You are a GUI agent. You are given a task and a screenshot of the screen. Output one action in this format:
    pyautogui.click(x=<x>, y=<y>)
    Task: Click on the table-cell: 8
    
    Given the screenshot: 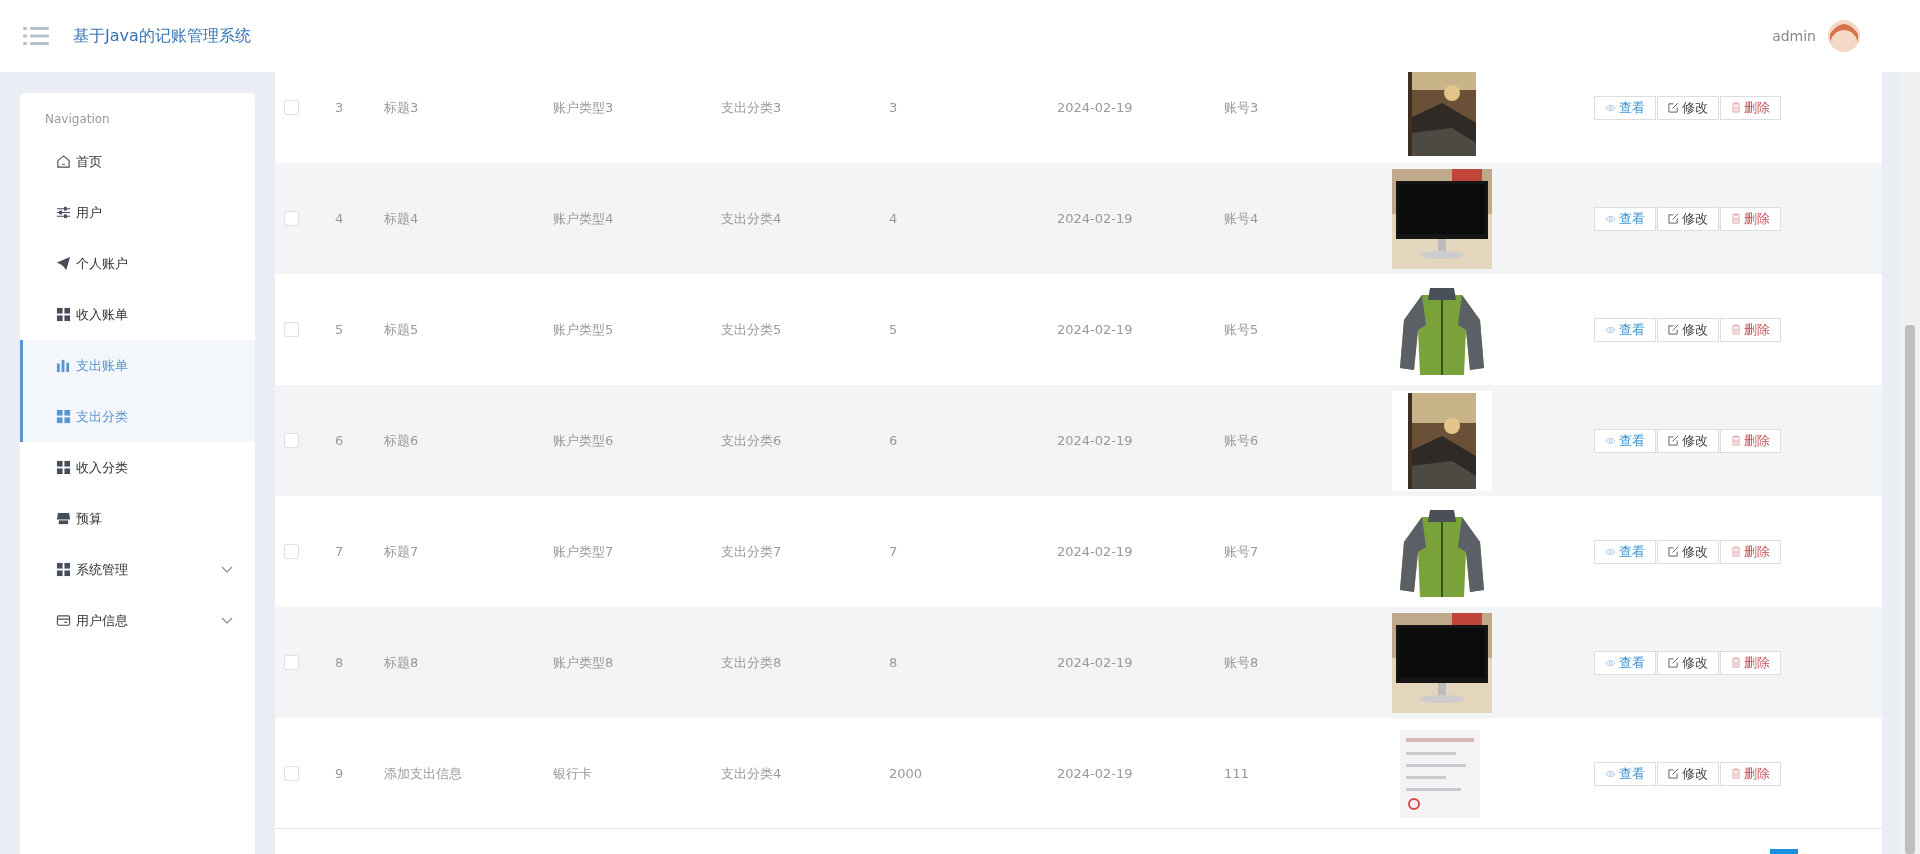 What is the action you would take?
    pyautogui.click(x=339, y=662)
    